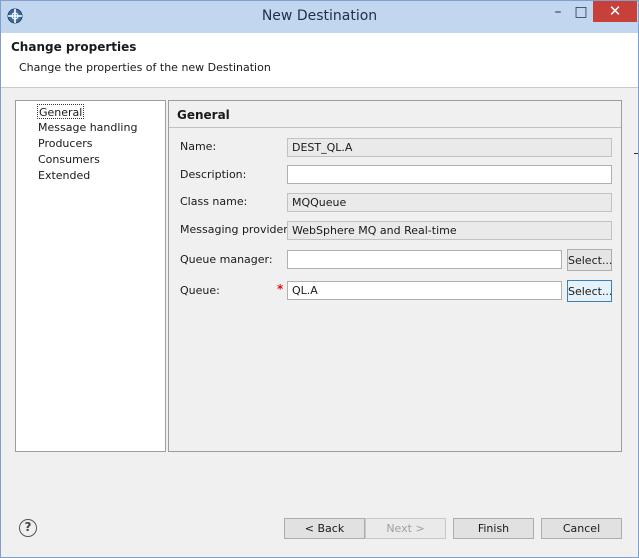  What do you see at coordinates (198, 146) in the screenshot?
I see `name-label: Name:` at bounding box center [198, 146].